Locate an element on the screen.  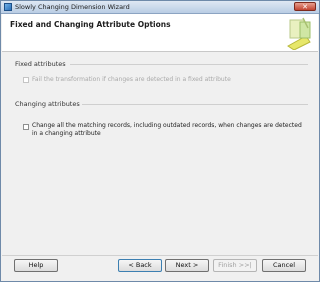
cancel-button-label: Cancel is located at coordinates (284, 265).